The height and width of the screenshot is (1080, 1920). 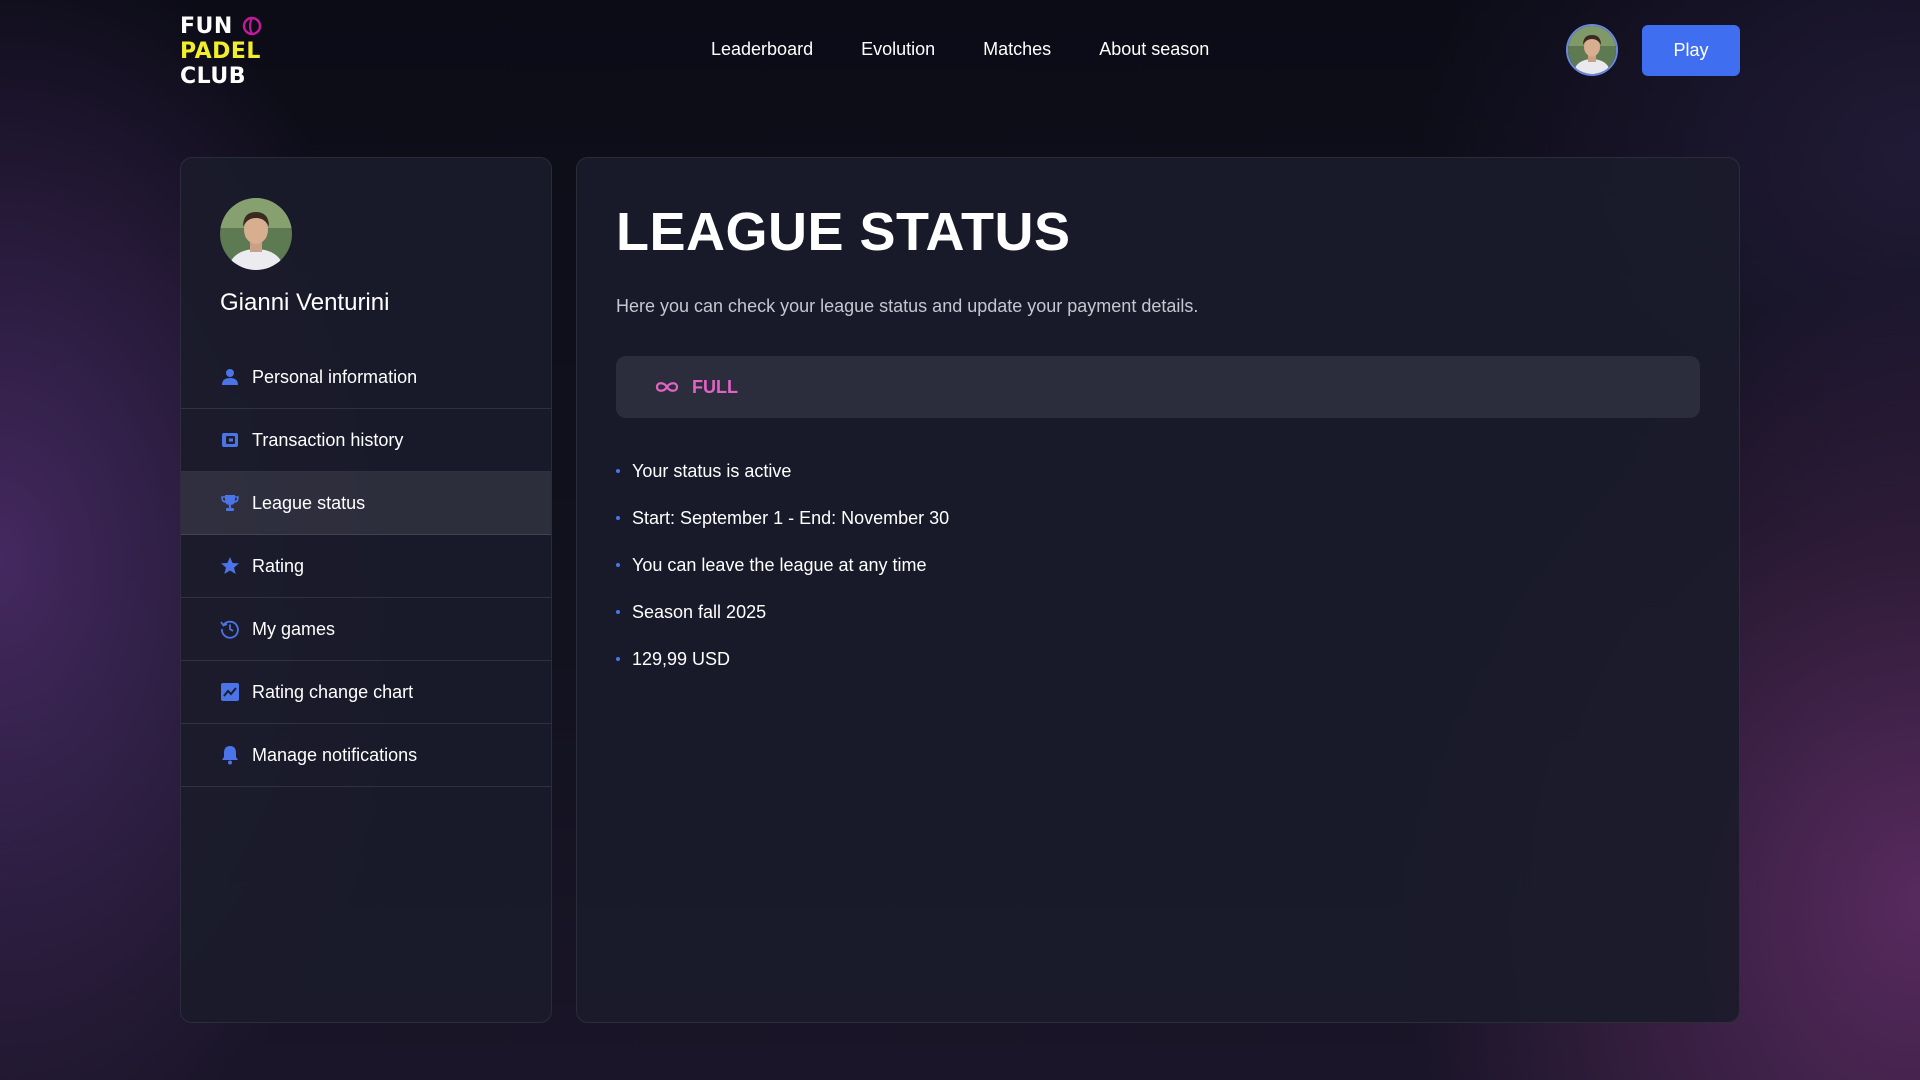 I want to click on sidebar-item-transaction-history: Transaction history, so click(x=366, y=440).